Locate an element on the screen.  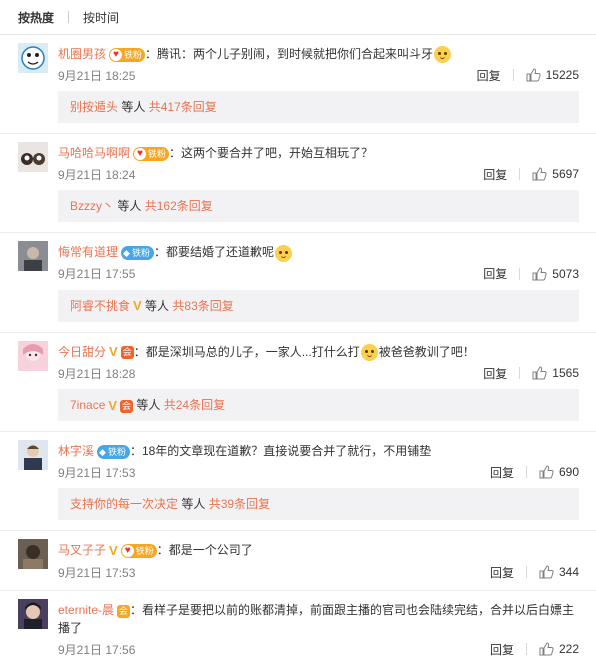
timestamp: 9月21日 17:53 is located at coordinates (97, 472).